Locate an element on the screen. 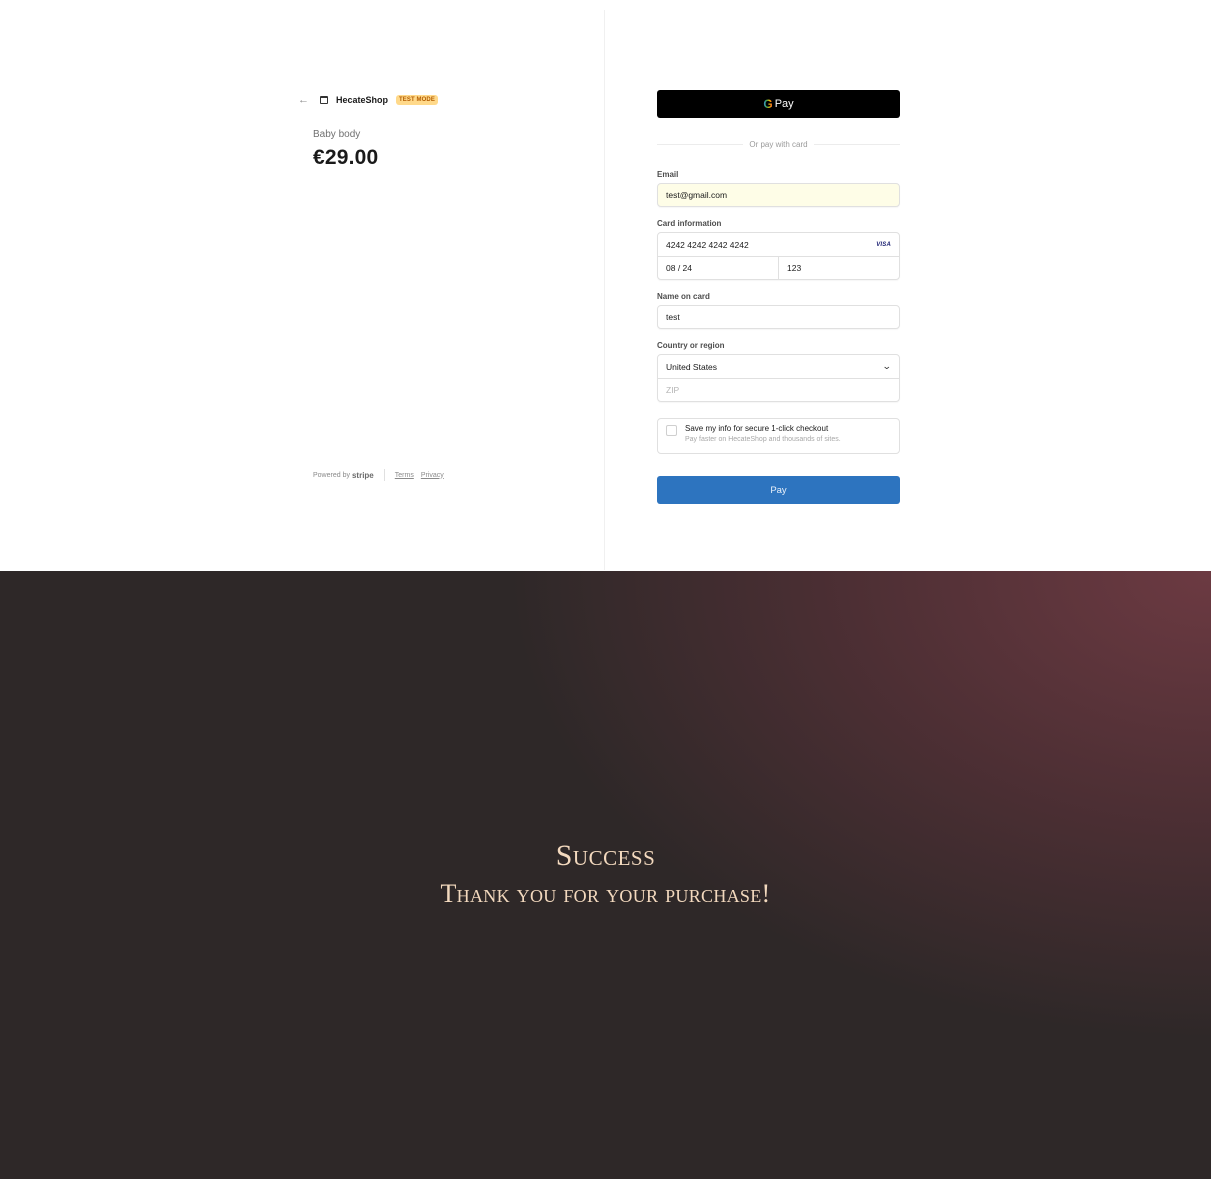  google-pay-button: G Pay is located at coordinates (778, 104).